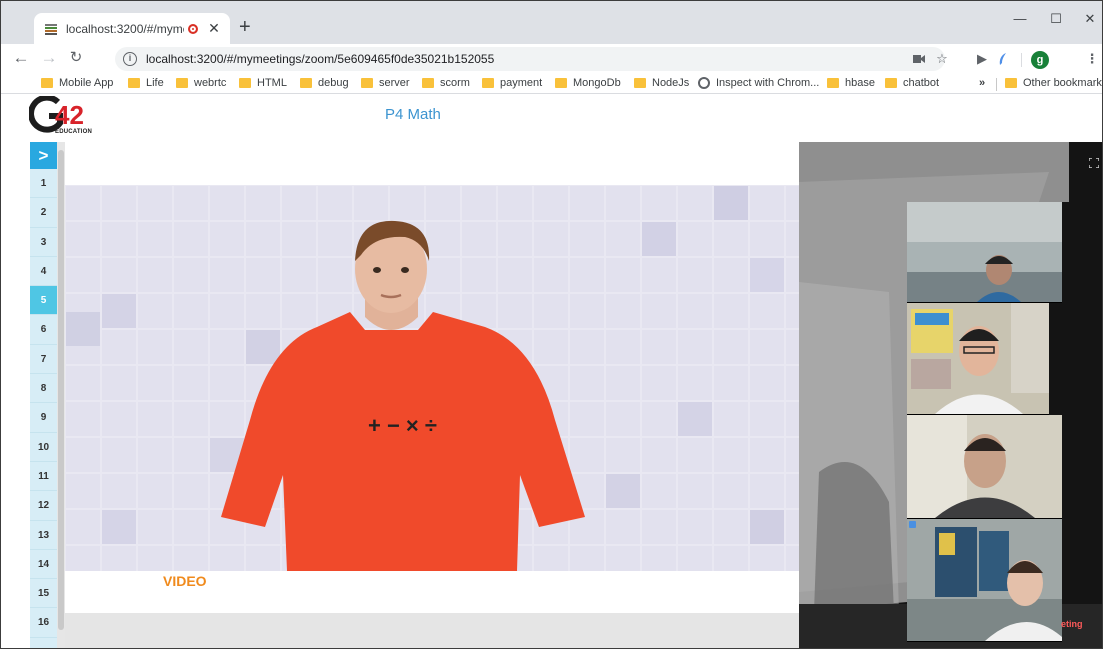  Describe the element at coordinates (43, 389) in the screenshot. I see `slide-item-8: 8` at that location.